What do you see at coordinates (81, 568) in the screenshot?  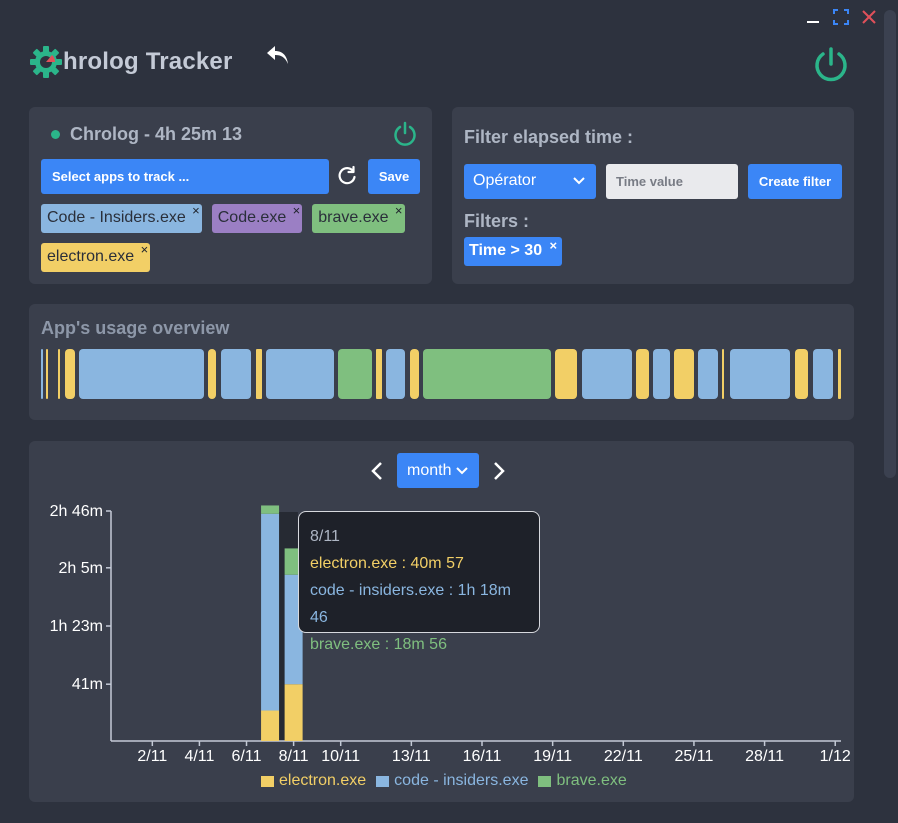 I see `y-tick-label: 2h 5m` at bounding box center [81, 568].